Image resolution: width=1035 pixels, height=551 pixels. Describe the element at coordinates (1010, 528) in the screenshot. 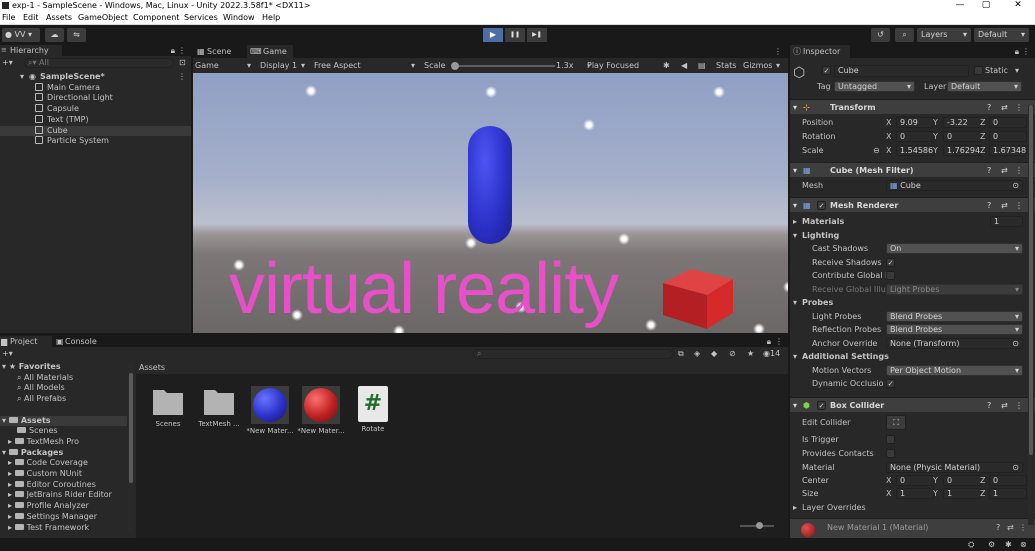

I see `presets-icon: ⇄` at that location.